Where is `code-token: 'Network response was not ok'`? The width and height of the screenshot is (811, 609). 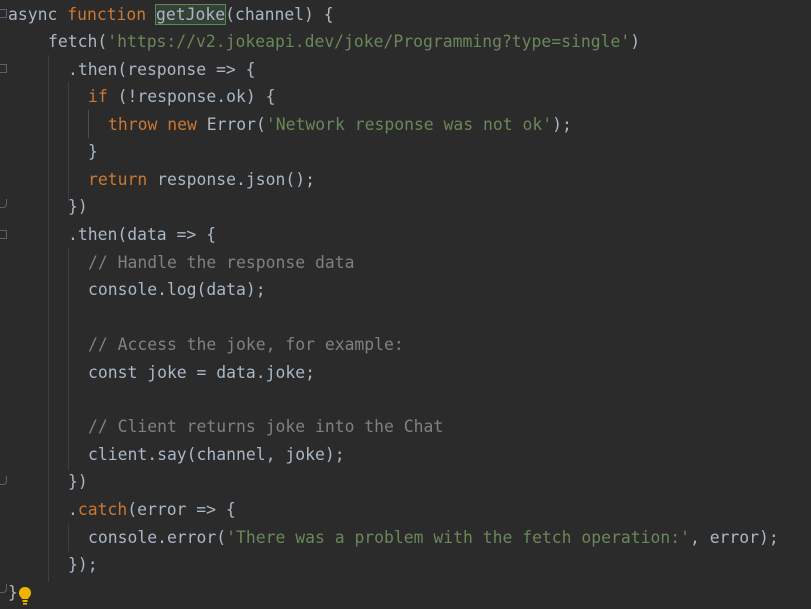
code-token: 'Network response was not ok' is located at coordinates (409, 124).